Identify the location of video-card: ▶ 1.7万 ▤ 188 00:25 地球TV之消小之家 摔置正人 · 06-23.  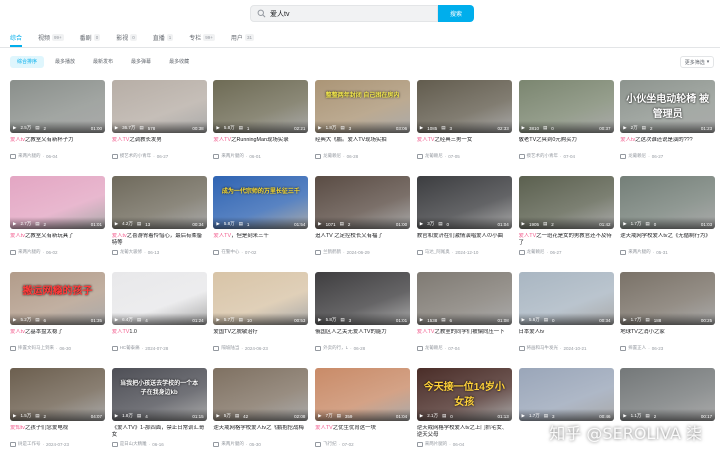
(668, 311).